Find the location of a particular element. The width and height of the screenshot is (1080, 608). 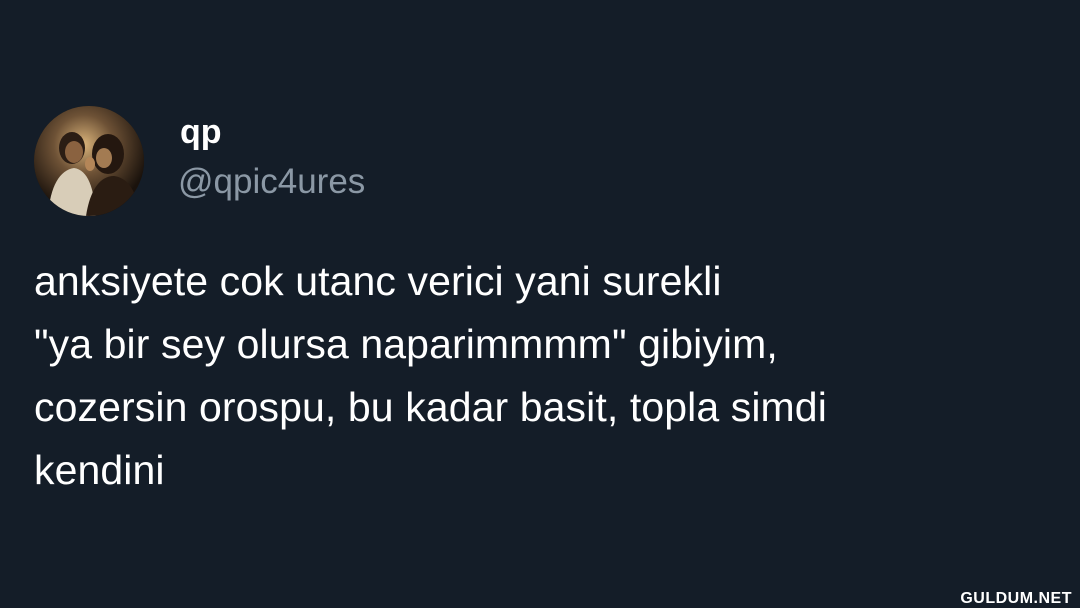

display-name: qp is located at coordinates (201, 132).